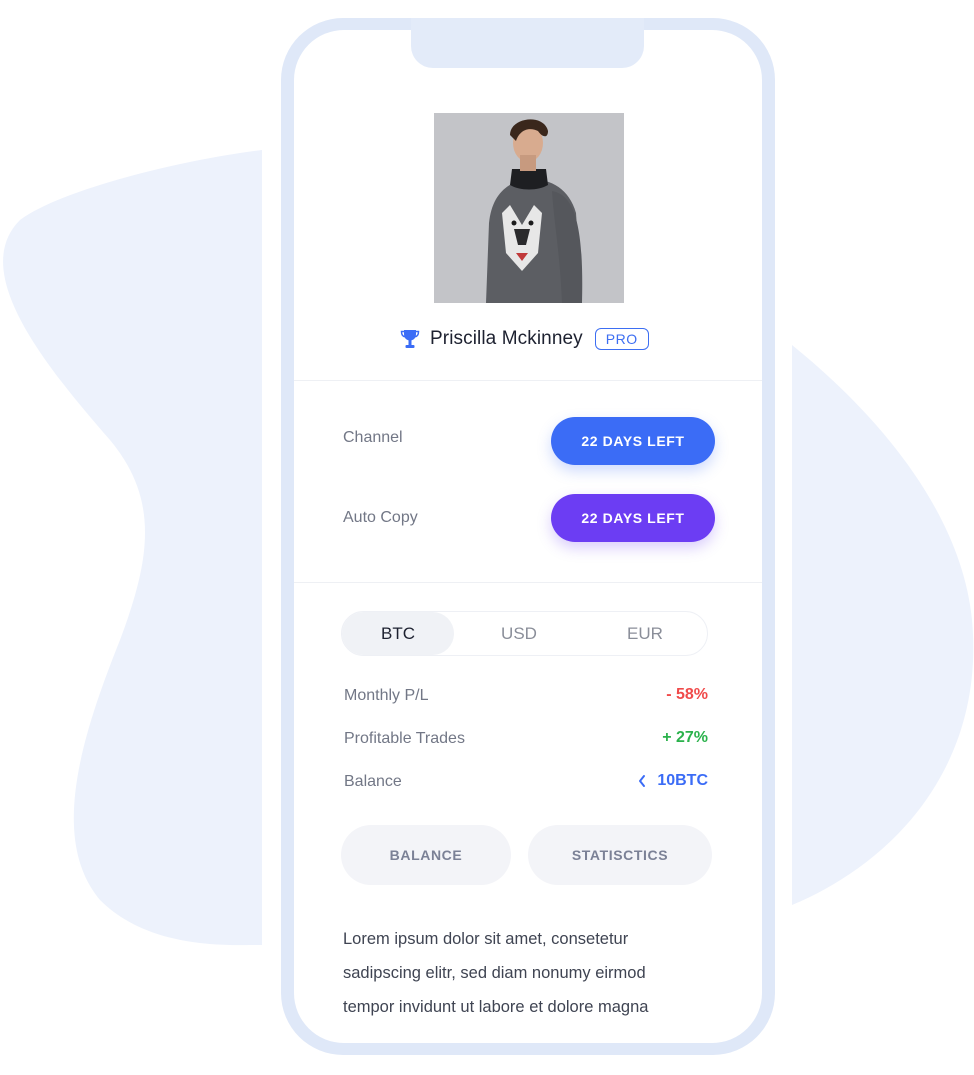 Image resolution: width=974 pixels, height=1075 pixels. I want to click on balance-value: 10BTC, so click(682, 780).